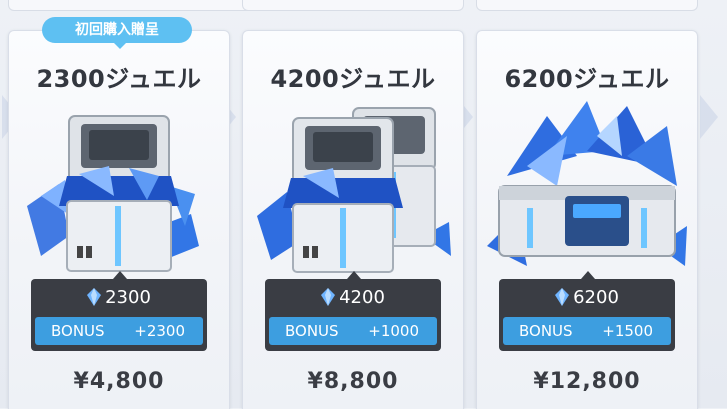  I want to click on offer-info-box: 4200 BONUS +1000, so click(353, 311).